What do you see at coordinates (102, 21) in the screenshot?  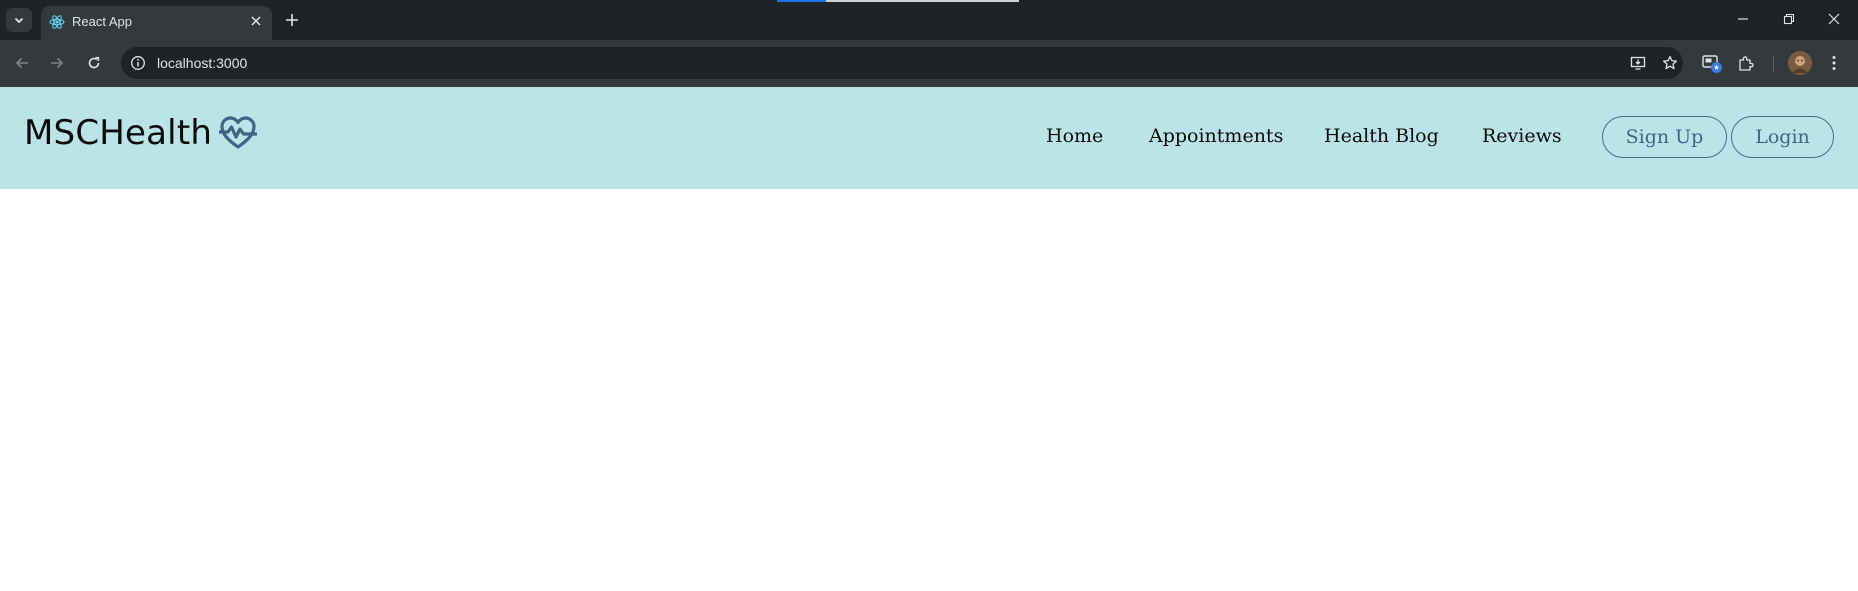 I see `tab-title: React App` at bounding box center [102, 21].